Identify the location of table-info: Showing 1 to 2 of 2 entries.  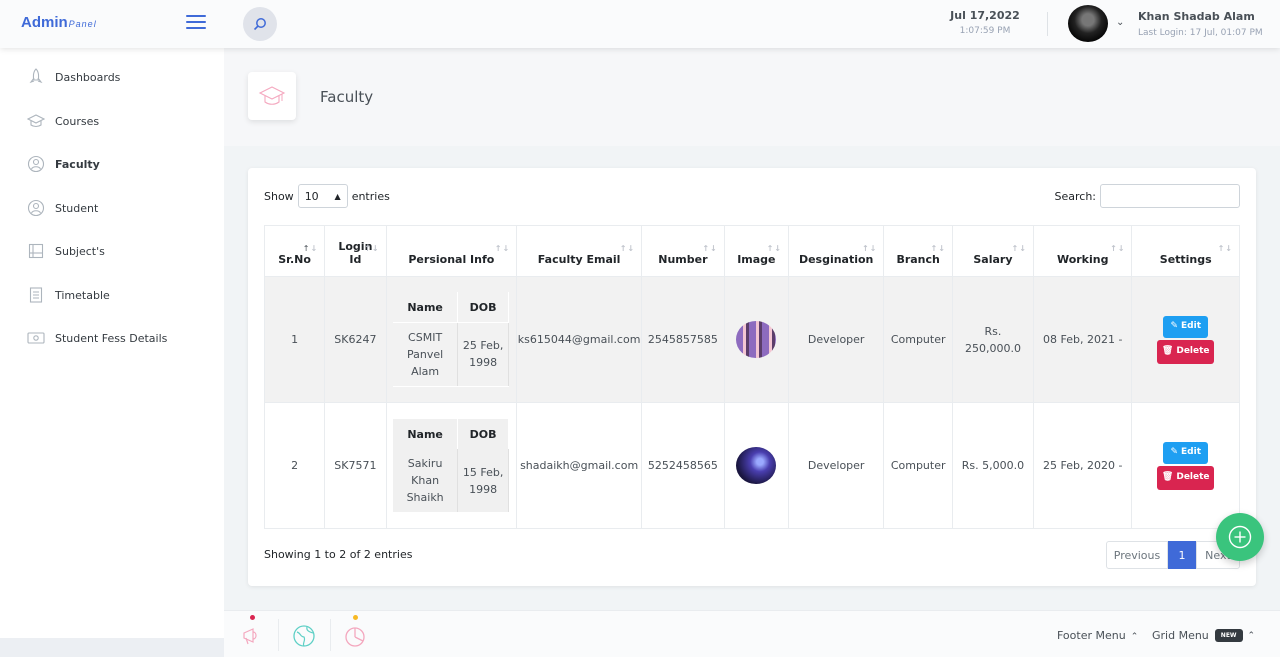
(338, 554).